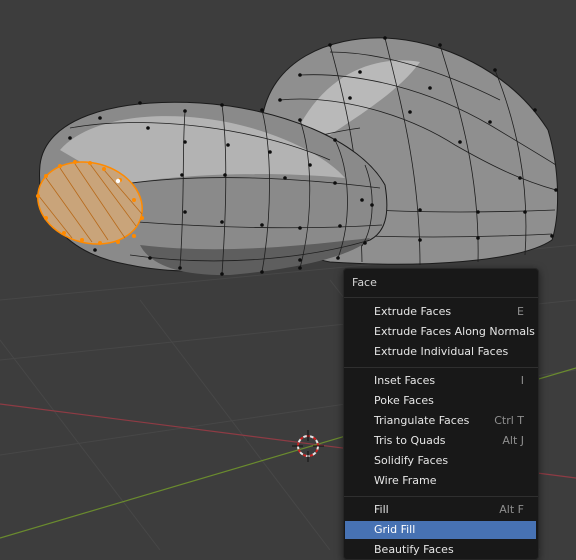  I want to click on menu-title: Face, so click(364, 282).